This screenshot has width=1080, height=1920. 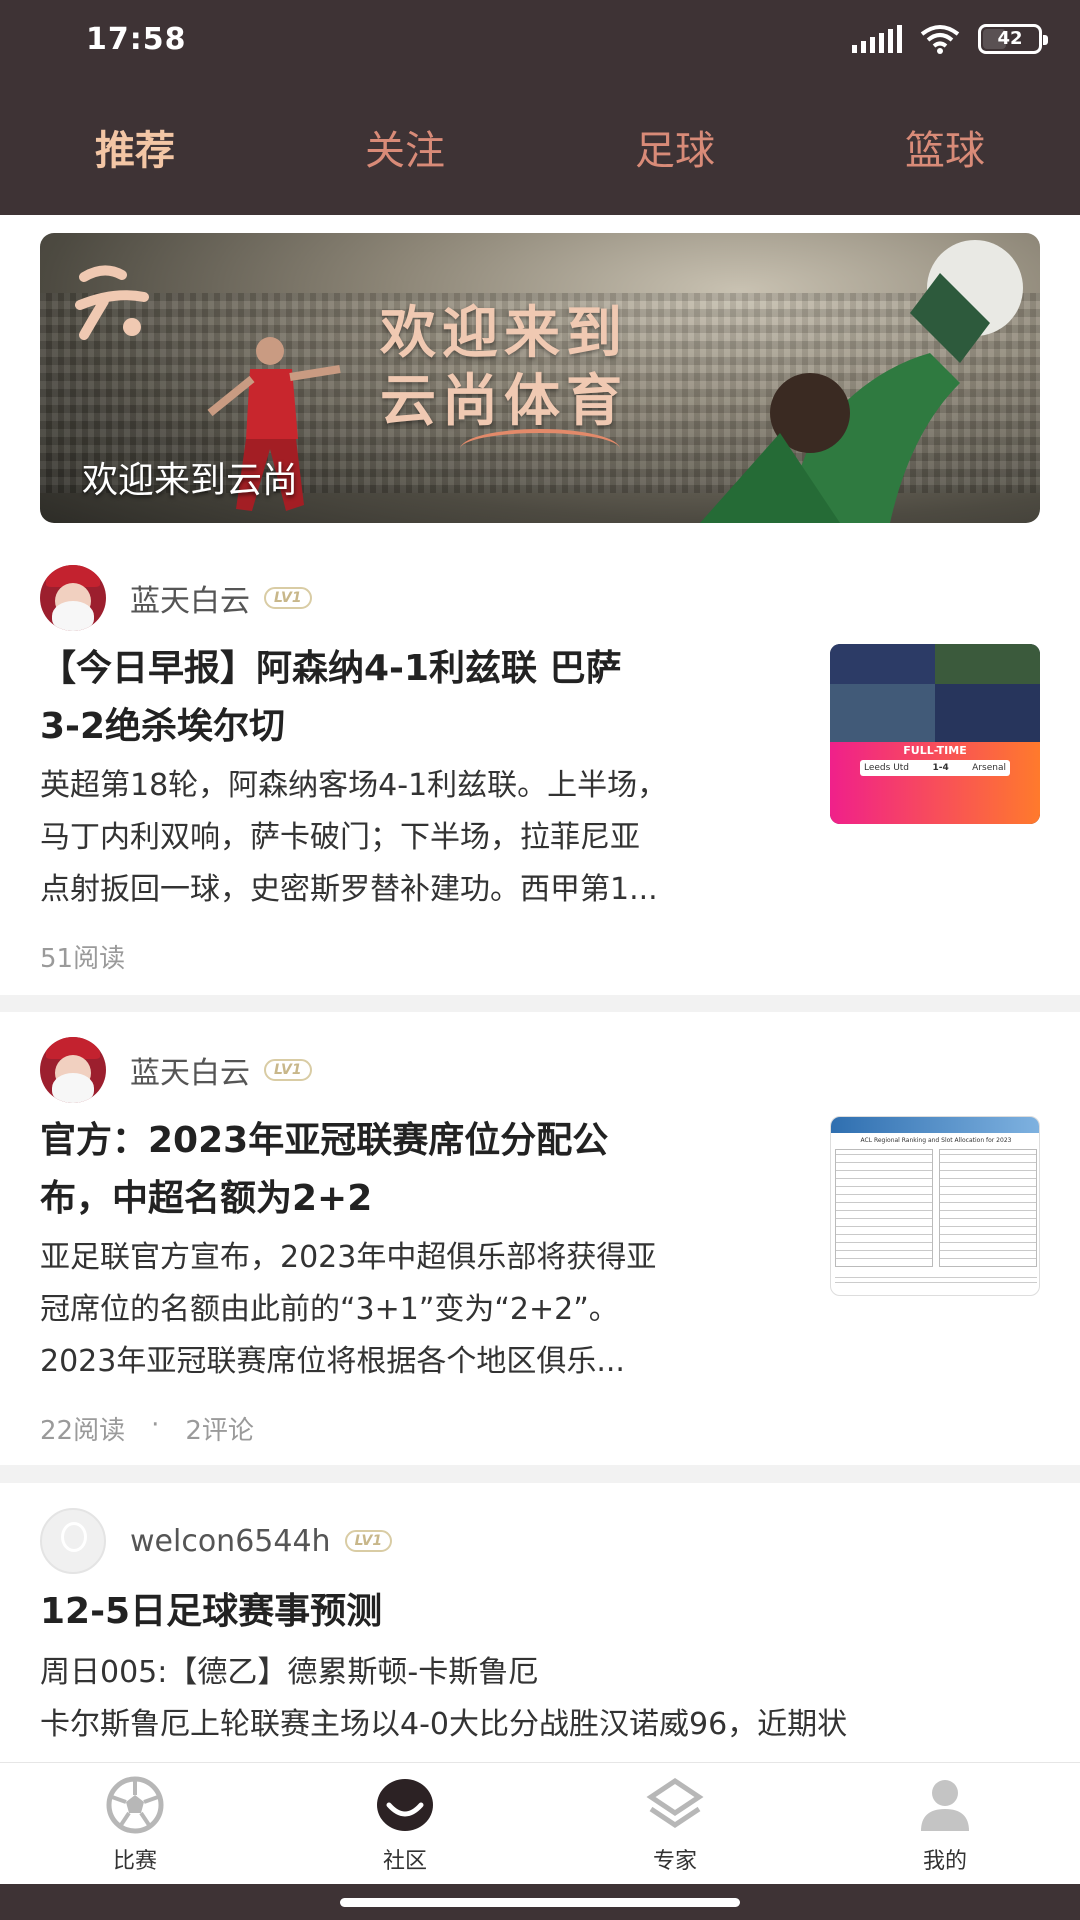 I want to click on thumb-label: FULL-TIME, so click(x=935, y=750).